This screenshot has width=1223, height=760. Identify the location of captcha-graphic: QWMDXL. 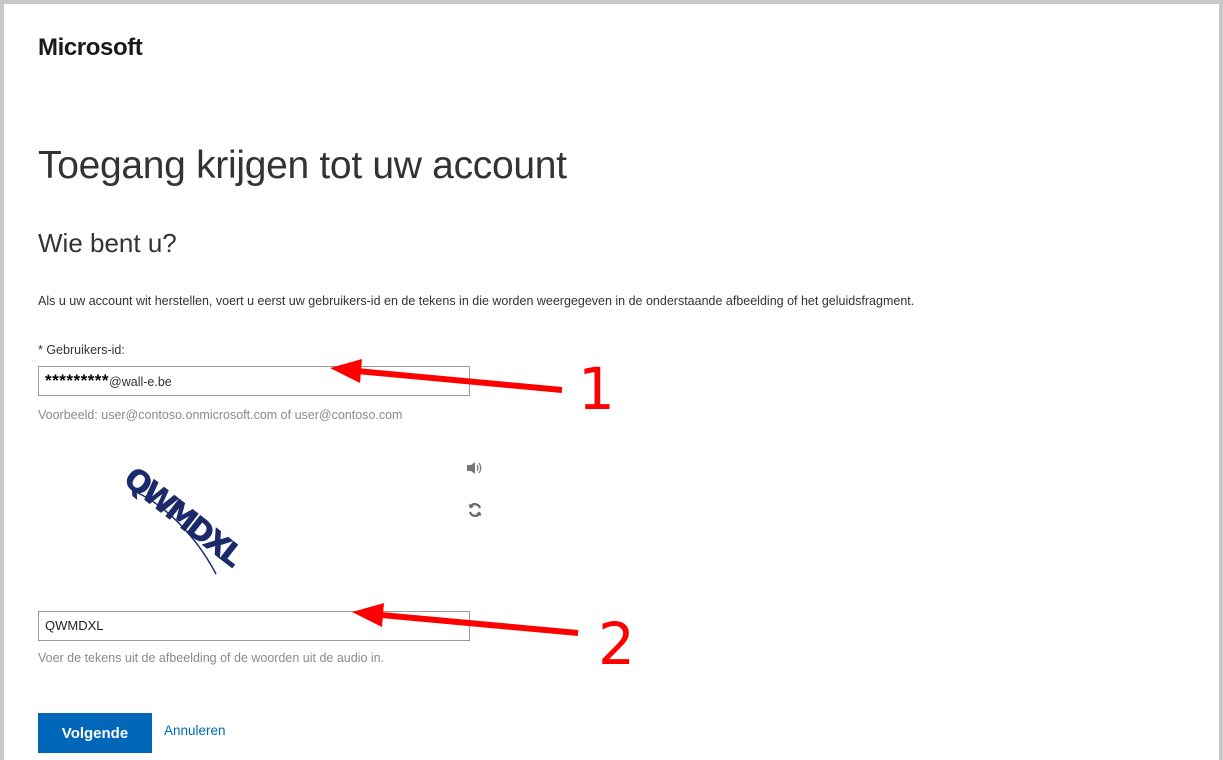
(183, 517).